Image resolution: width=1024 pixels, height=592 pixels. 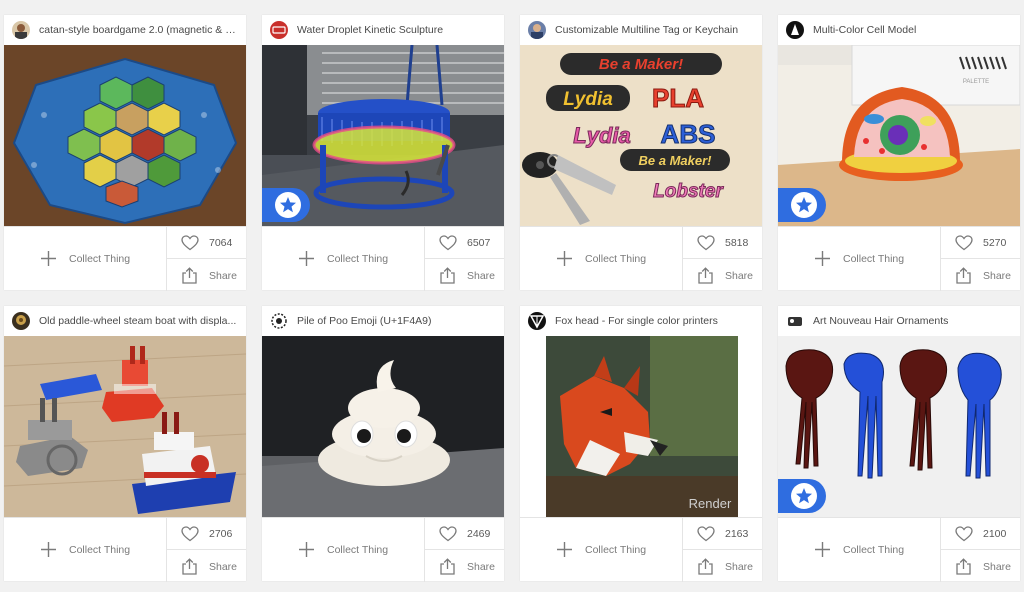 What do you see at coordinates (737, 534) in the screenshot?
I see `like-count: 2163` at bounding box center [737, 534].